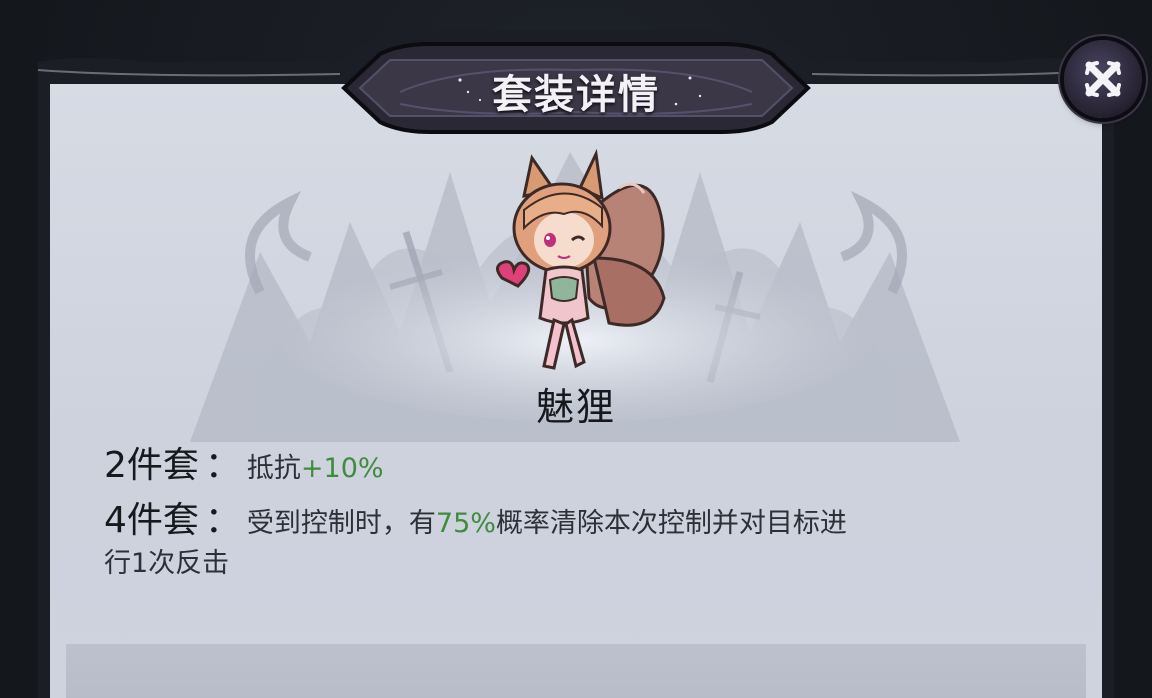  I want to click on fox-girl-portrait-icon, so click(581, 259).